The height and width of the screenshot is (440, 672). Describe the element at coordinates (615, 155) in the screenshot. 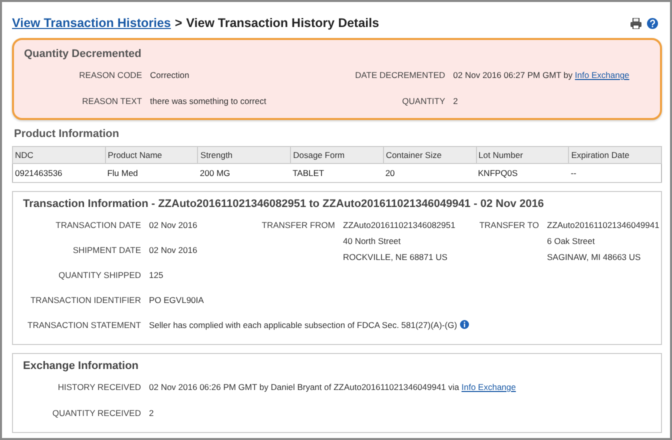

I see `column-header: Expiration Date` at that location.